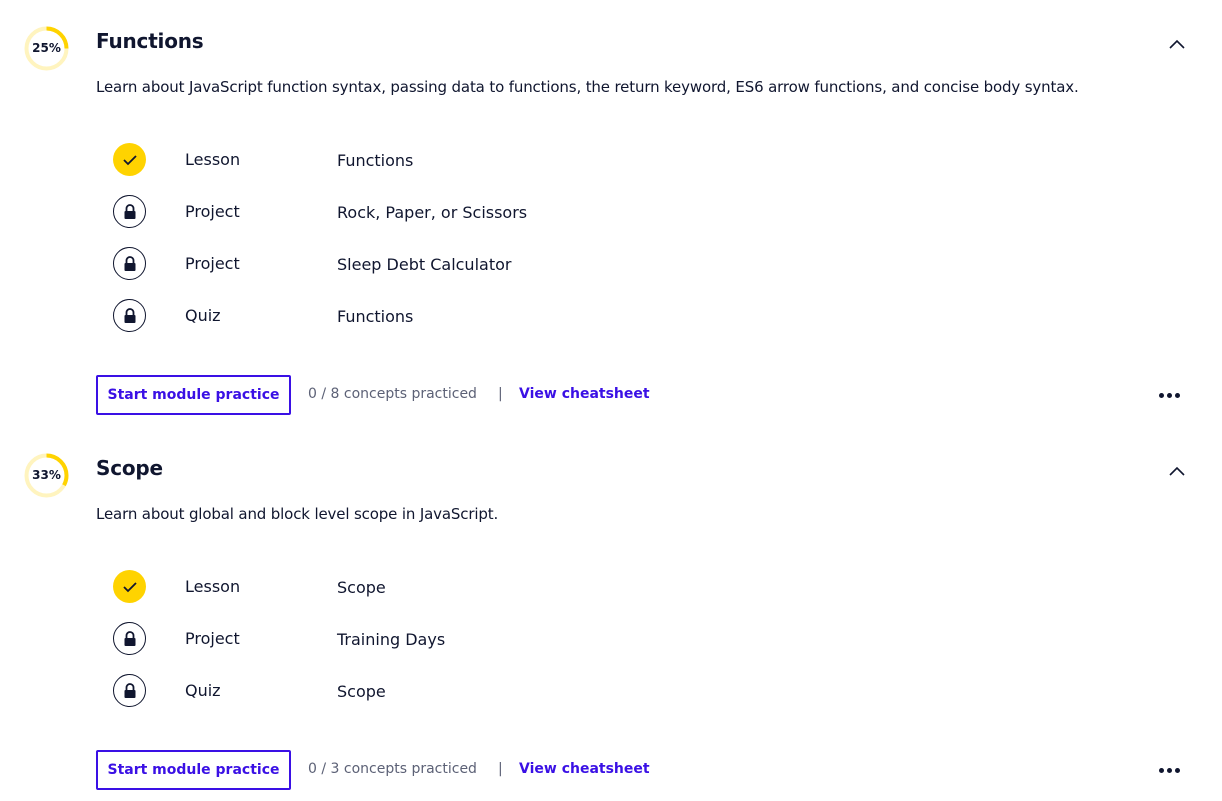  I want to click on module-item-project-rock-paper-scissors: Project Rock, Paper, or Scissors, so click(563, 221).